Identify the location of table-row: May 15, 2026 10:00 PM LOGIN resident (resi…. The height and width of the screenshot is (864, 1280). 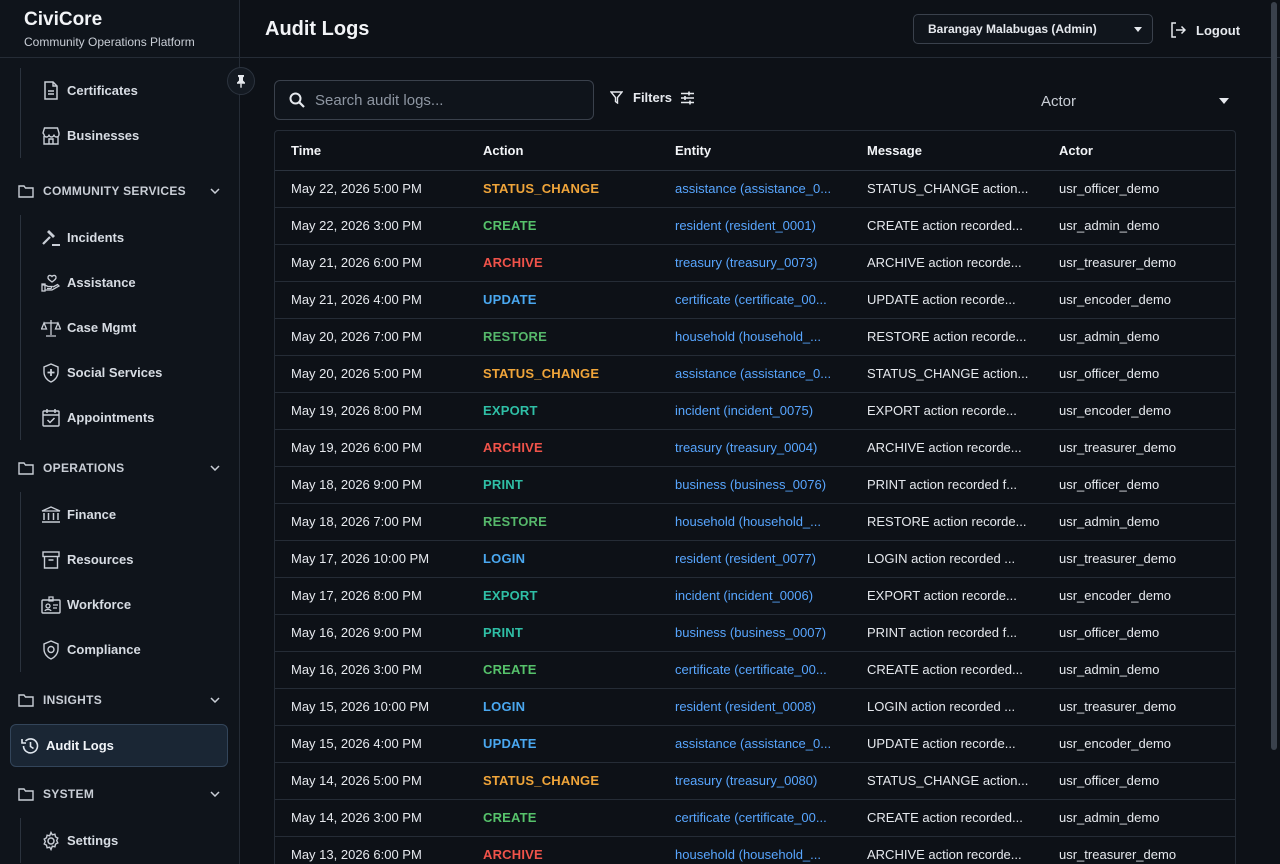
(755, 707).